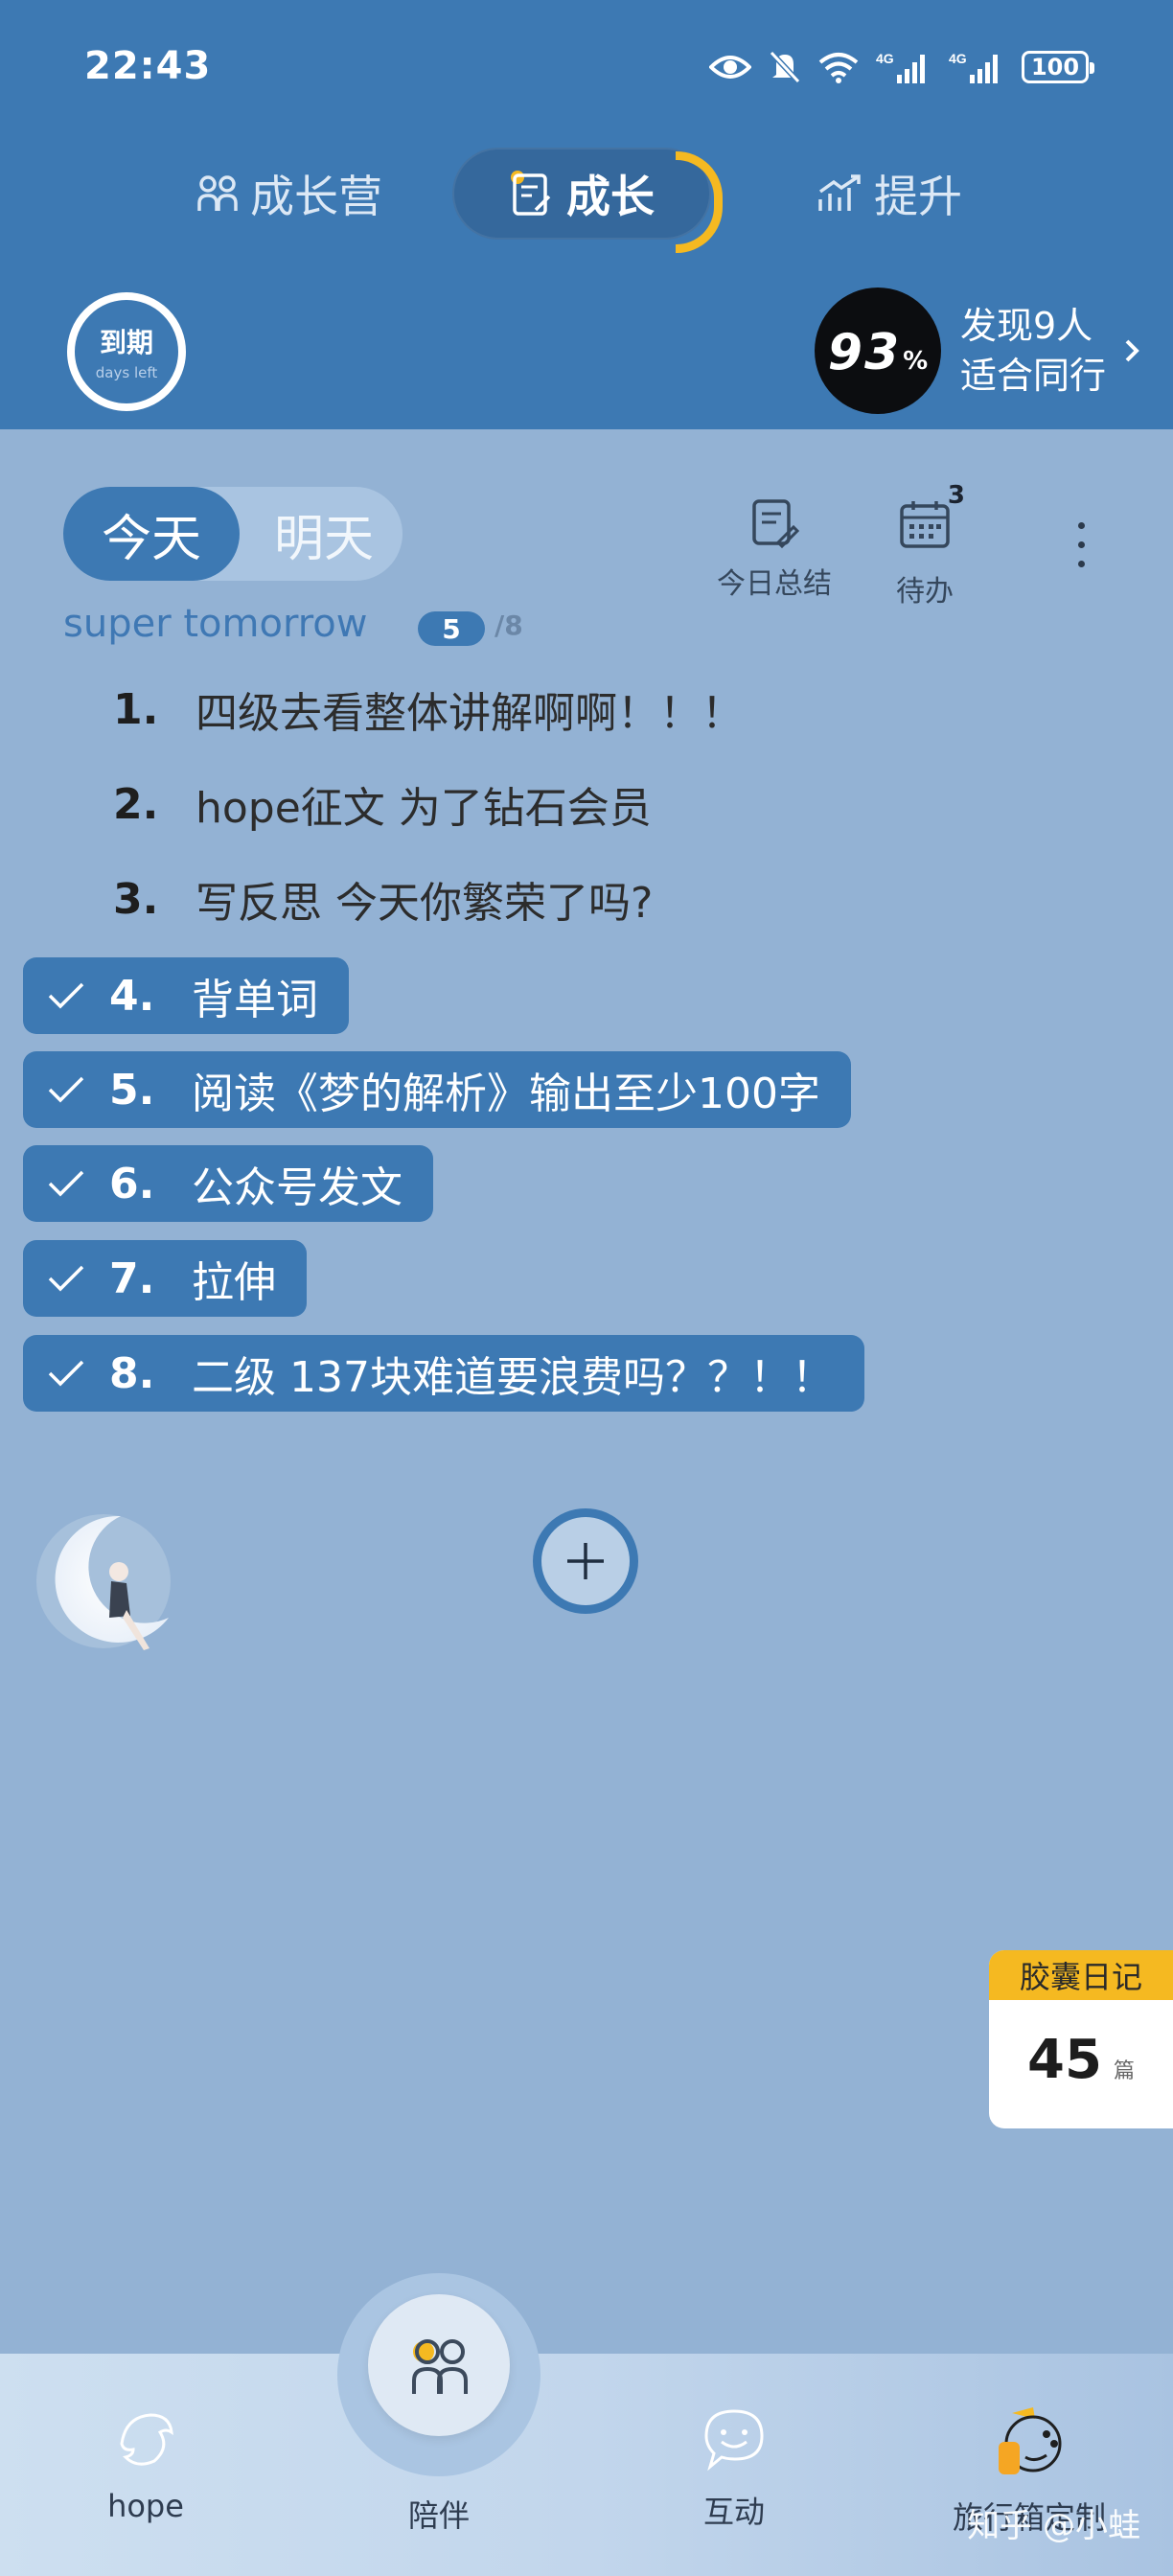 The image size is (1173, 2576). I want to click on plus-icon, so click(585, 1561).